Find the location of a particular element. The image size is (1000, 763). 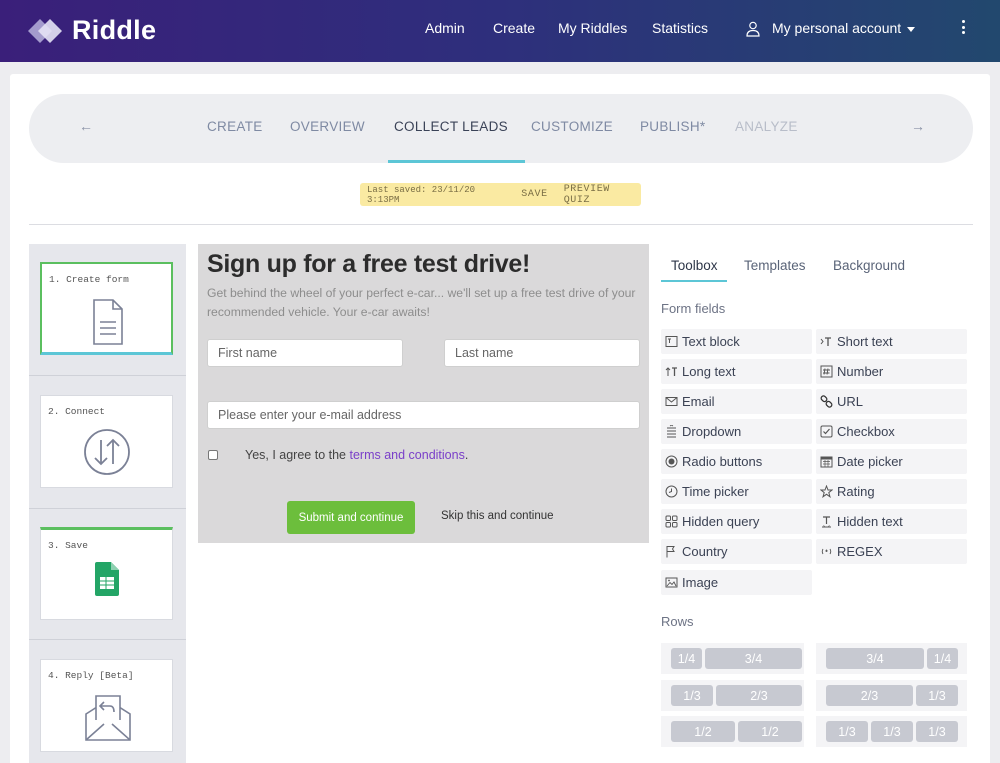

more-vertical-icon is located at coordinates (964, 27).